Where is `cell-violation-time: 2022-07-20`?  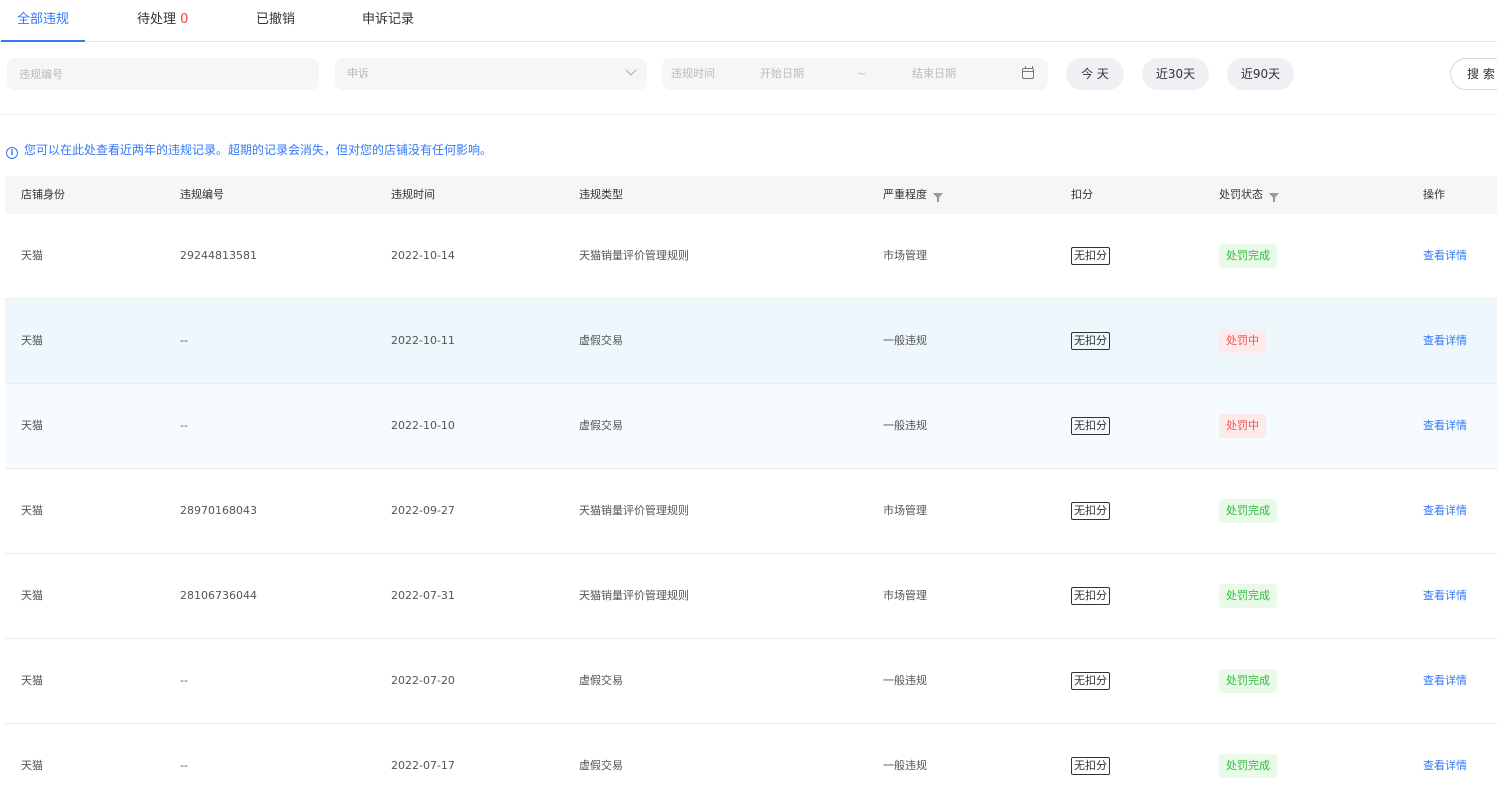 cell-violation-time: 2022-07-20 is located at coordinates (423, 680).